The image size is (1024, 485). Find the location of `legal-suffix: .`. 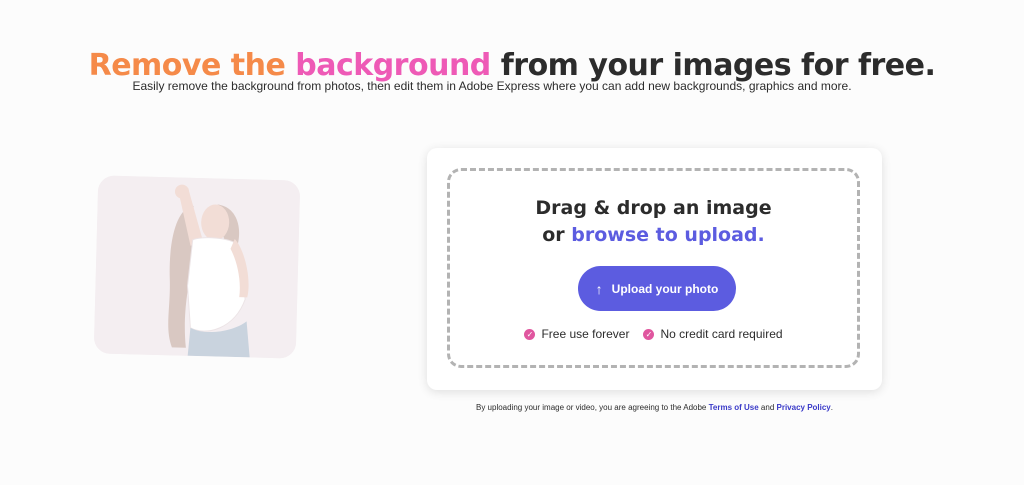

legal-suffix: . is located at coordinates (831, 407).